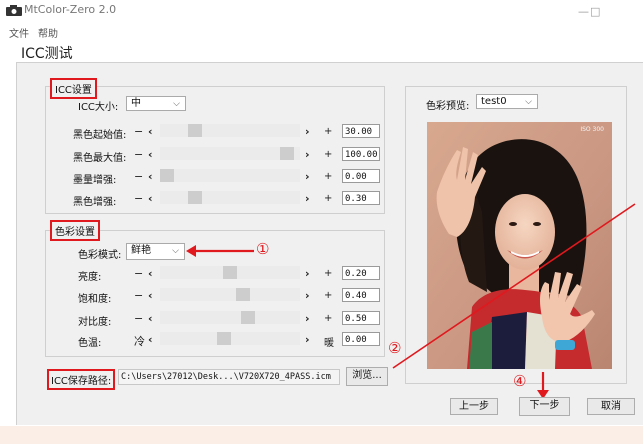 The height and width of the screenshot is (444, 643). I want to click on value-field: 0.30, so click(361, 198).